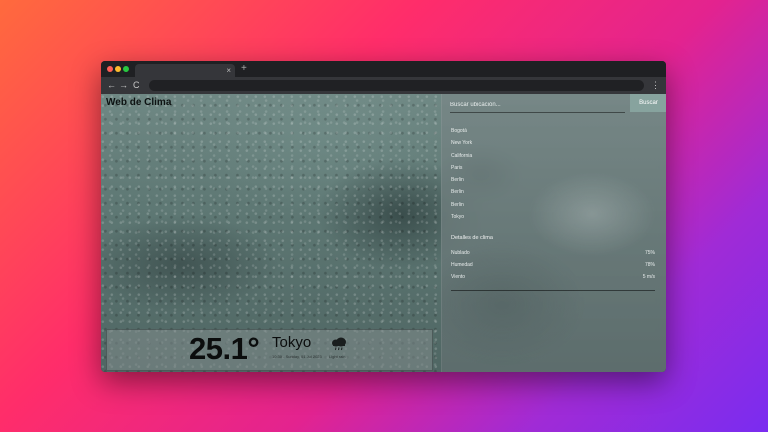  I want to click on date-time: 10:30 - Sunday, 01 Jul 2023, so click(297, 356).